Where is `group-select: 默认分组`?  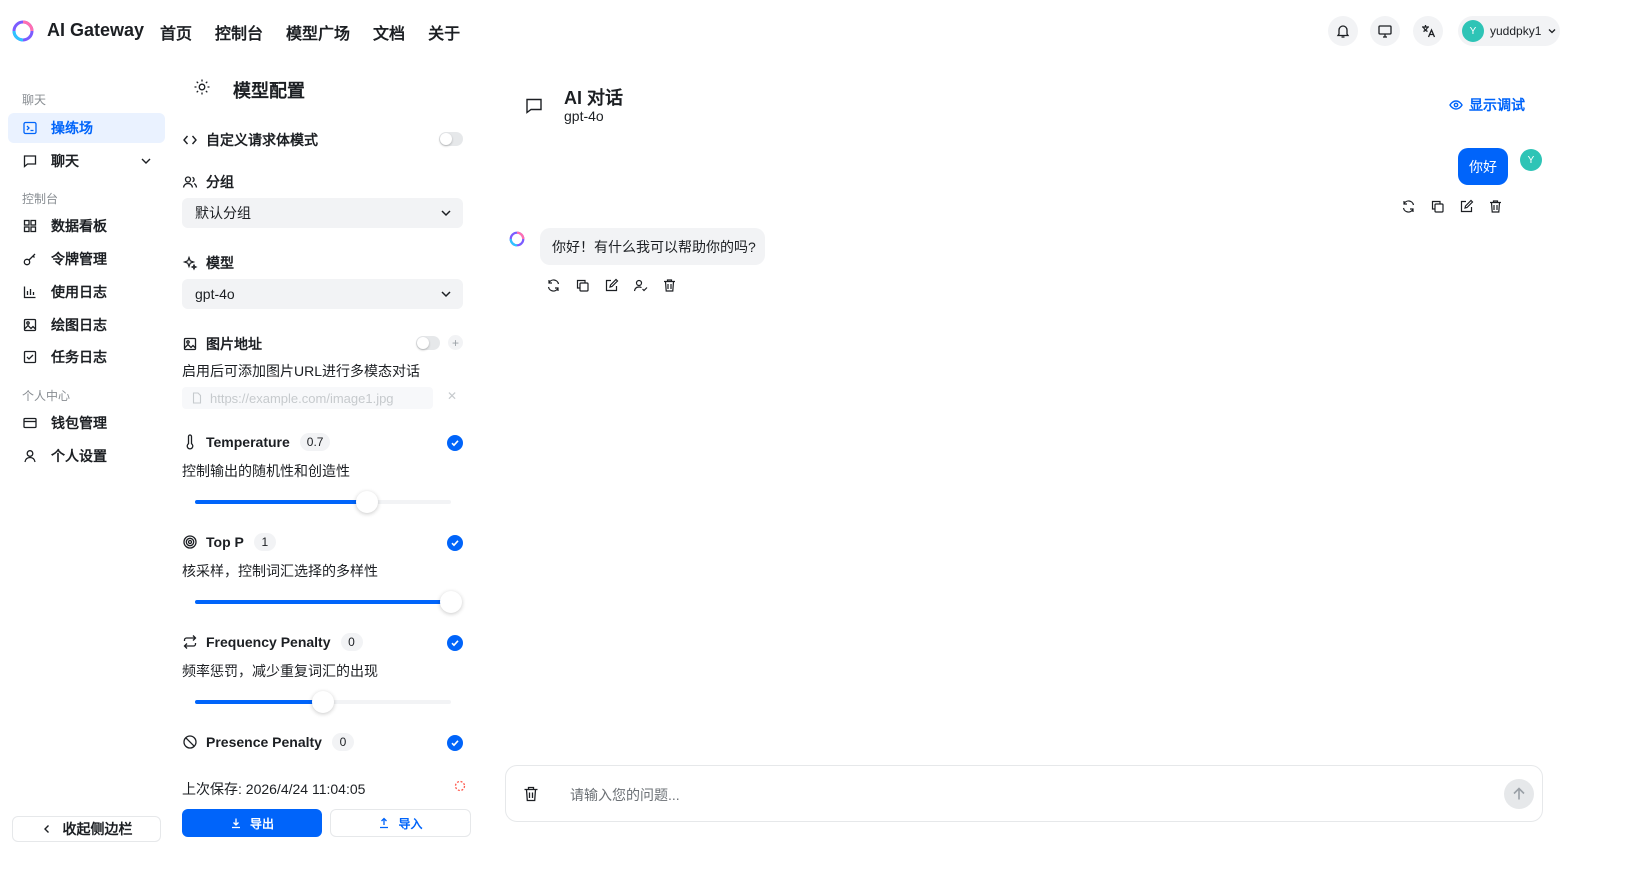 group-select: 默认分组 is located at coordinates (322, 213).